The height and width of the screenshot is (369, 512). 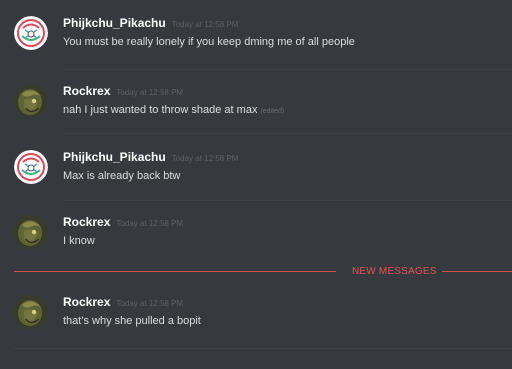 What do you see at coordinates (256, 238) in the screenshot?
I see `chat-message: Rockrex Today at 12:58 PM I know` at bounding box center [256, 238].